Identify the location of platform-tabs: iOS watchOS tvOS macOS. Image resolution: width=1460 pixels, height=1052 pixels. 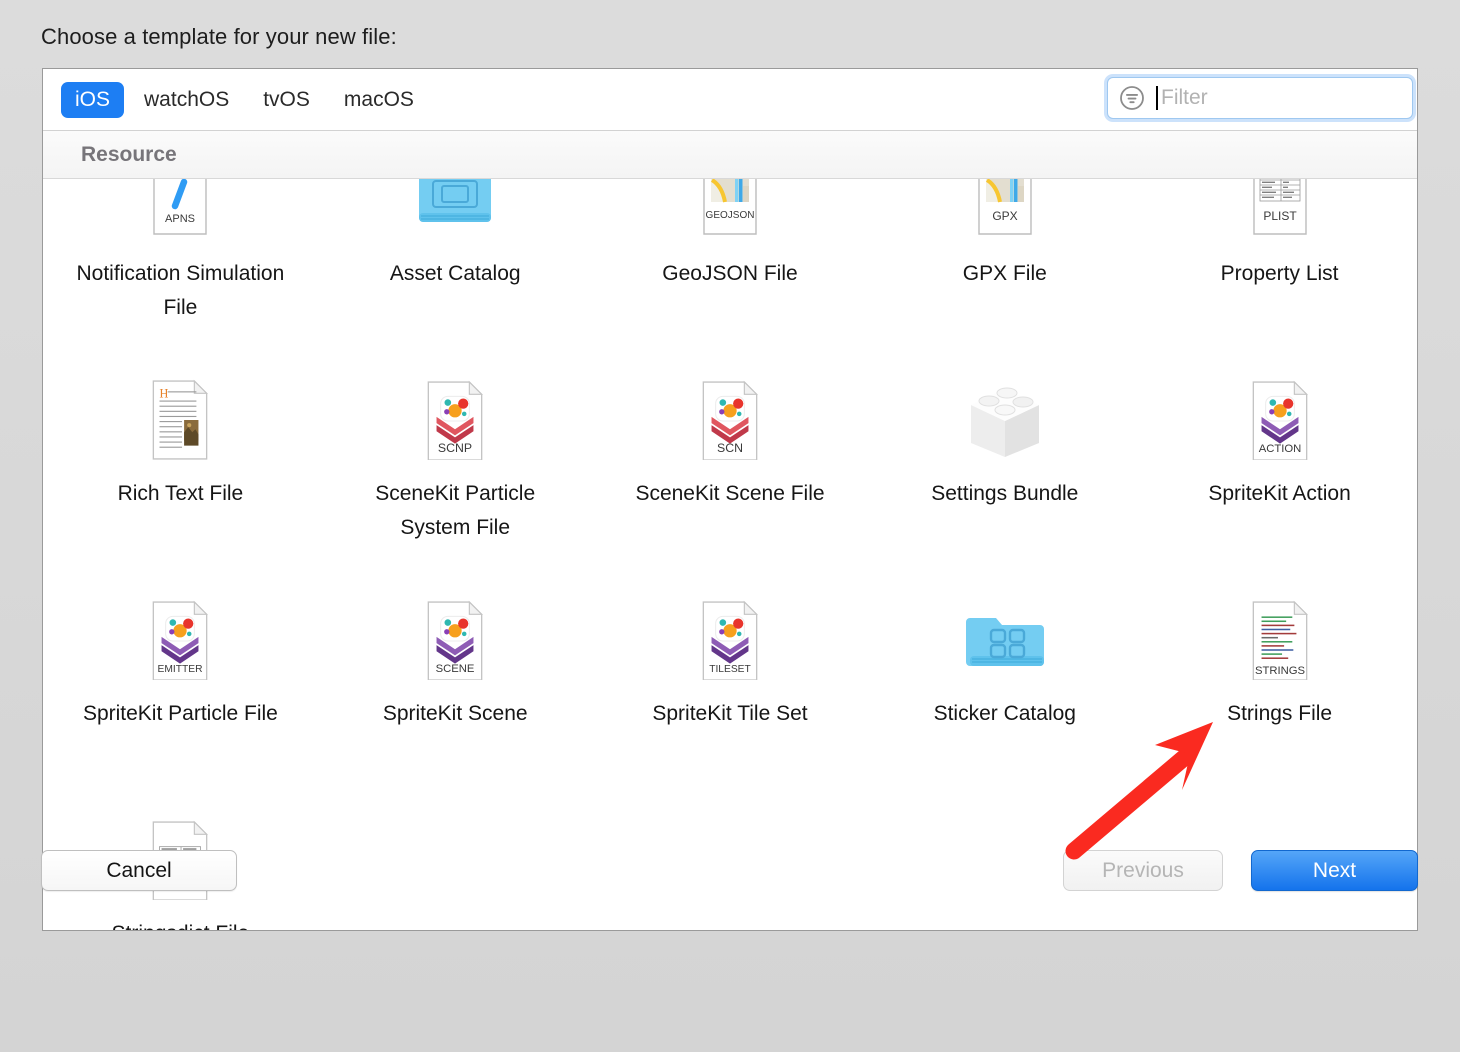
(244, 99).